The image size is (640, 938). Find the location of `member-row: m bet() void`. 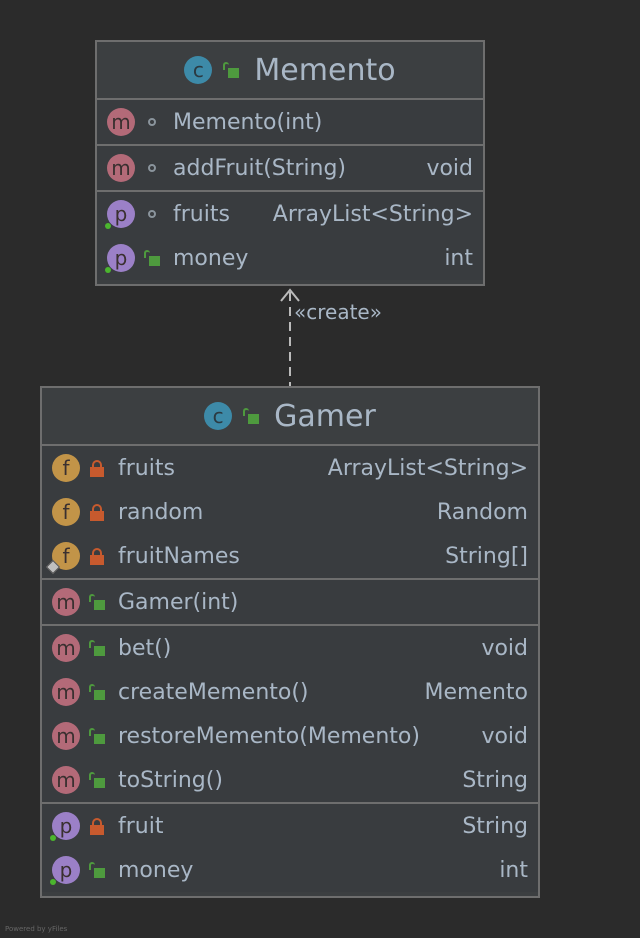

member-row: m bet() void is located at coordinates (290, 648).